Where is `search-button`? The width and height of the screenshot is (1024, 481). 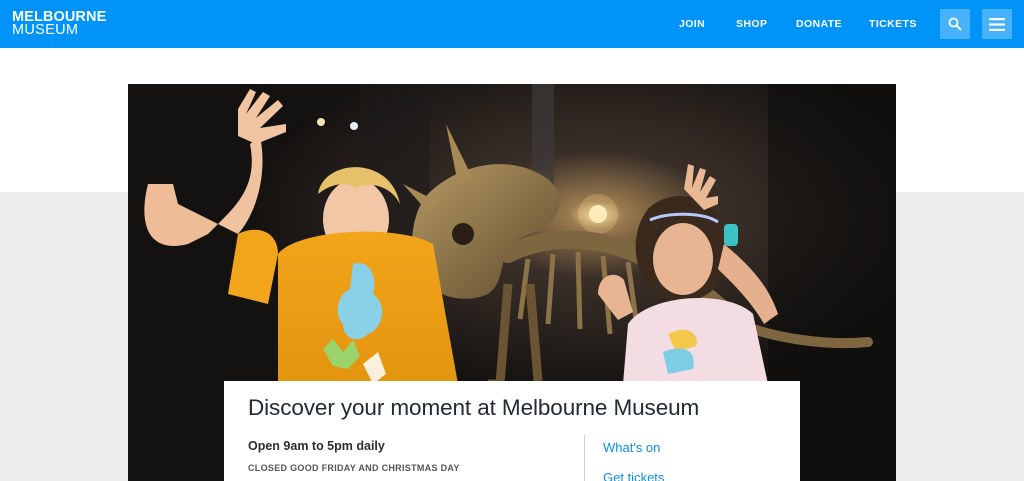 search-button is located at coordinates (955, 24).